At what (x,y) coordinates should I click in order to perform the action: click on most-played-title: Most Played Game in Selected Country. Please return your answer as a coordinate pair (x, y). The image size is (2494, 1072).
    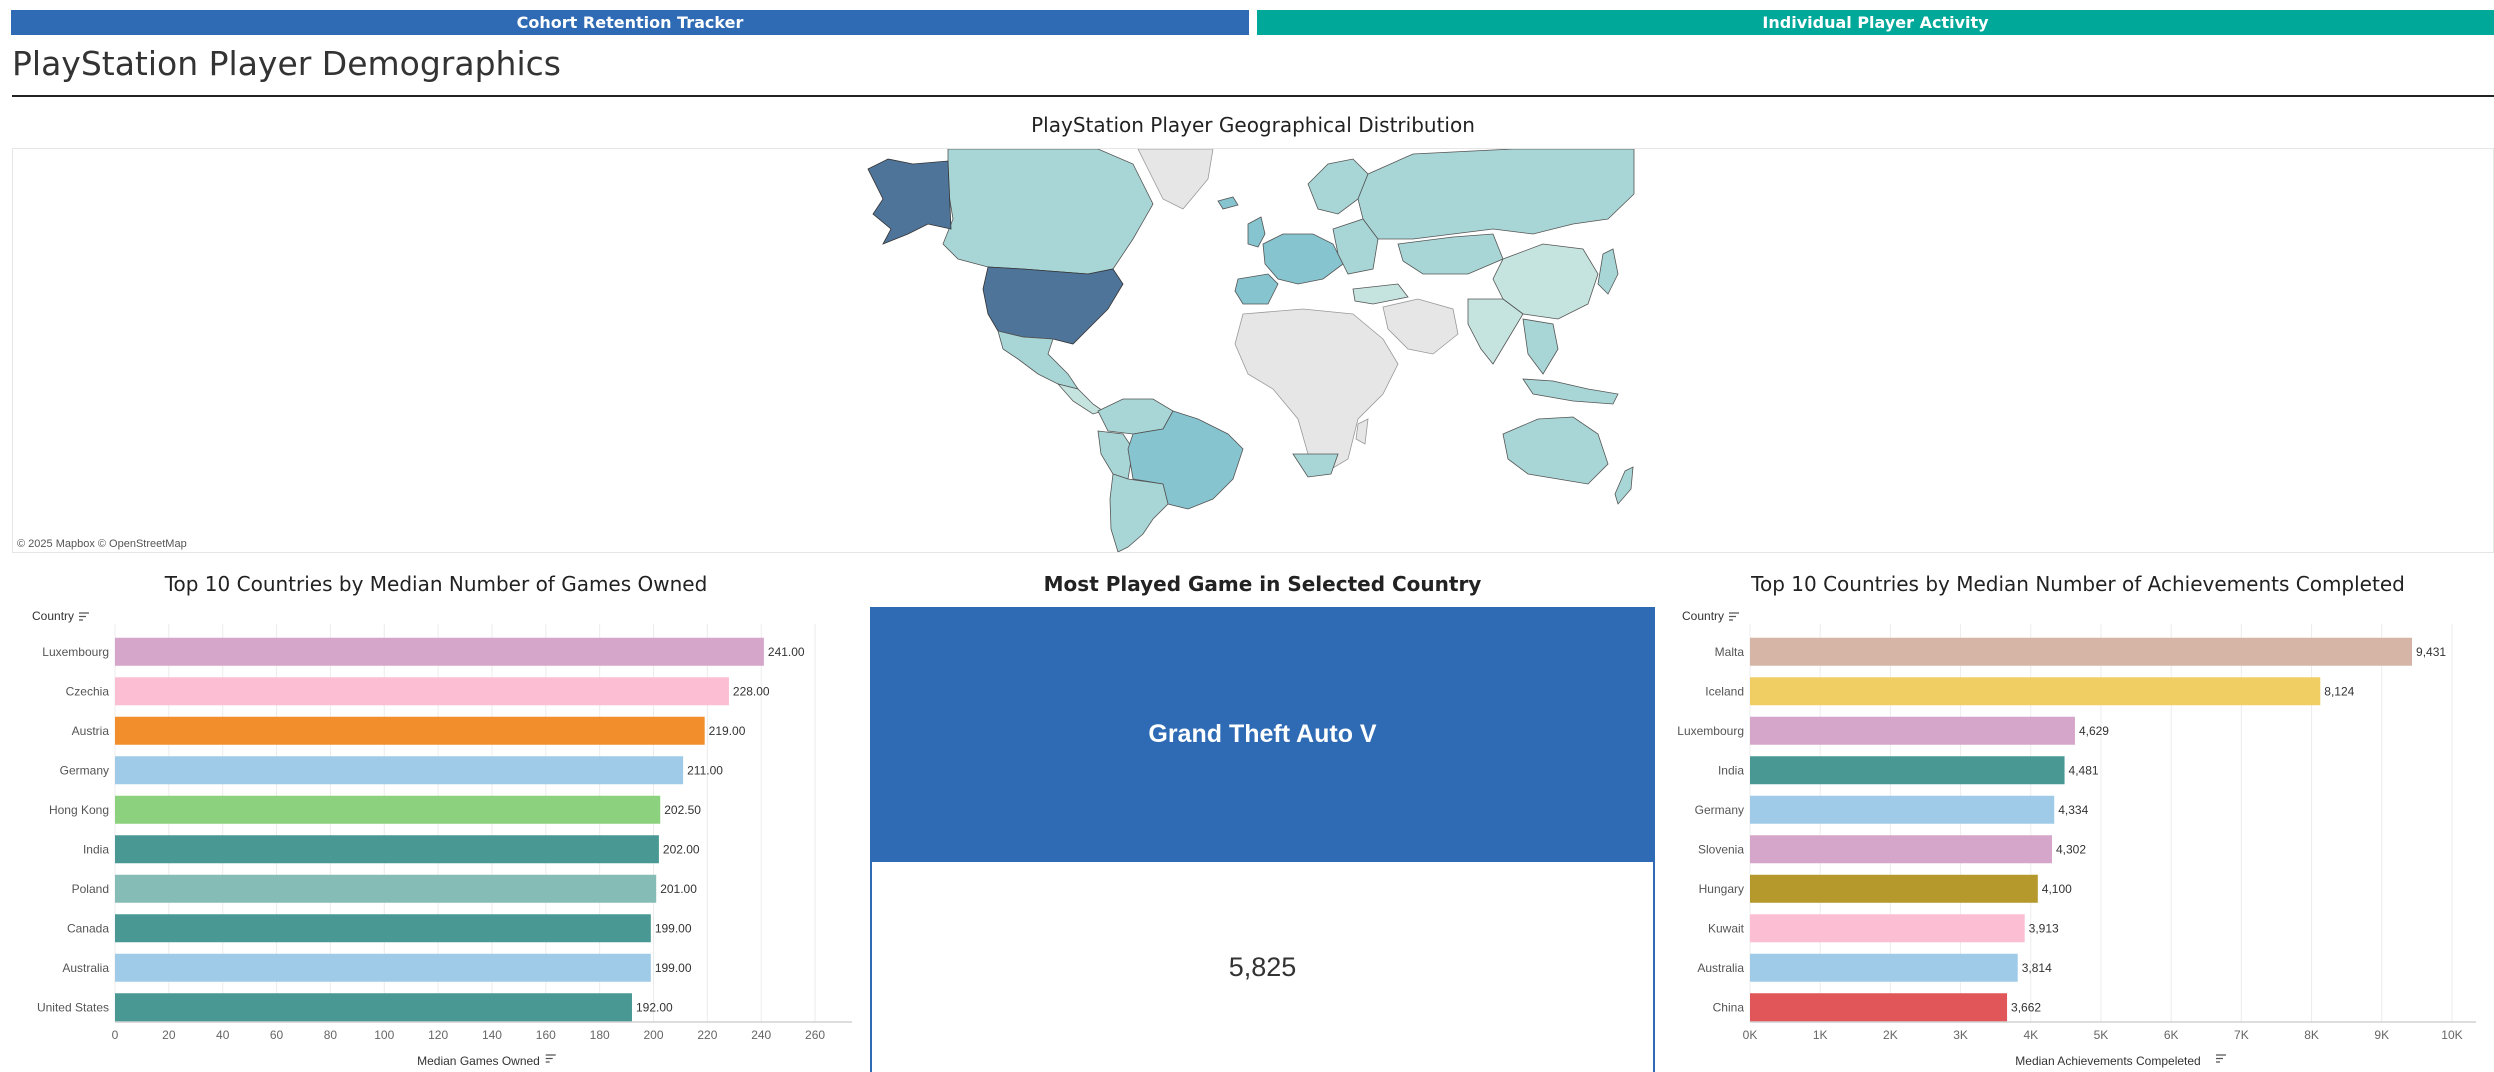
    Looking at the image, I should click on (1262, 584).